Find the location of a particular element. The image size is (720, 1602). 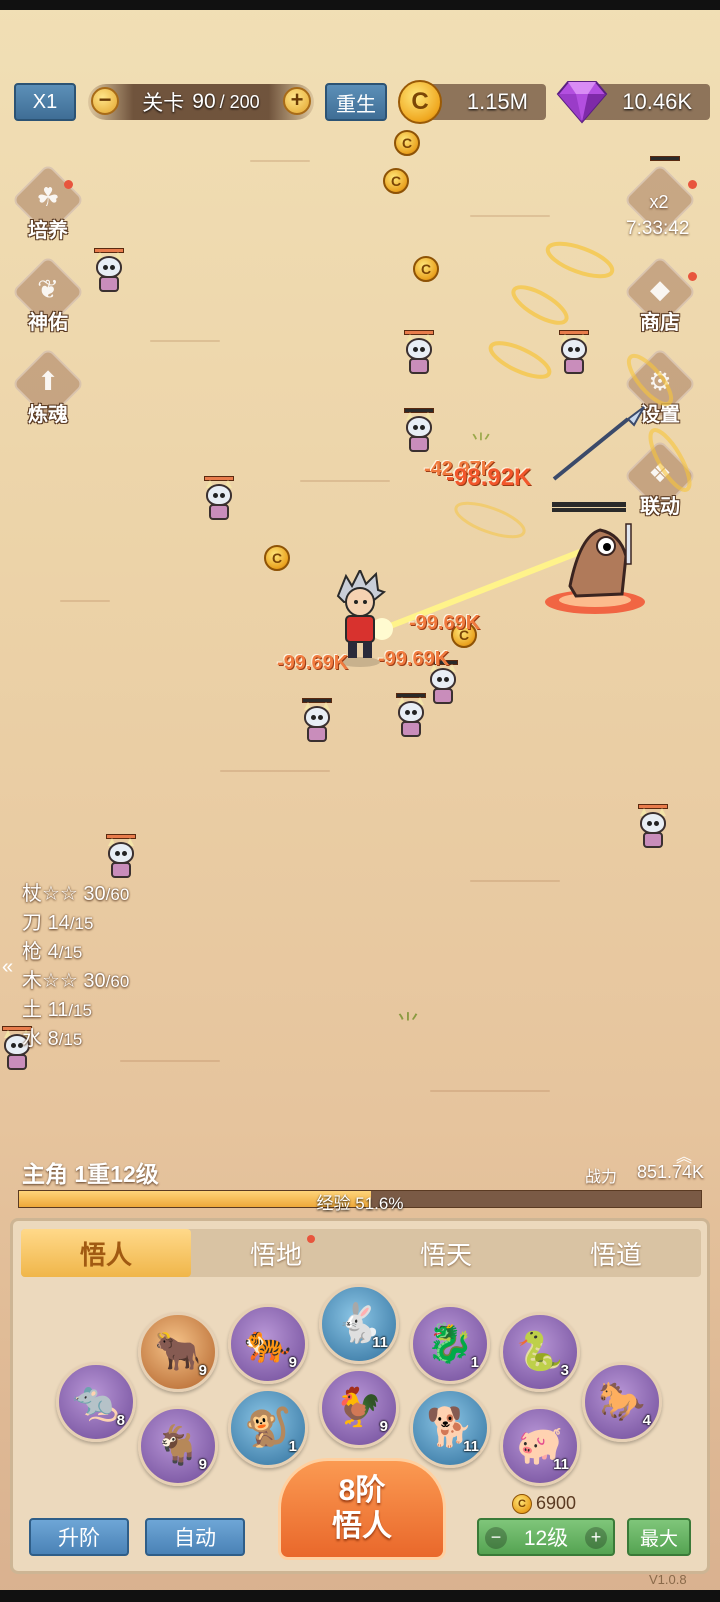

boss-enemy is located at coordinates (595, 568).